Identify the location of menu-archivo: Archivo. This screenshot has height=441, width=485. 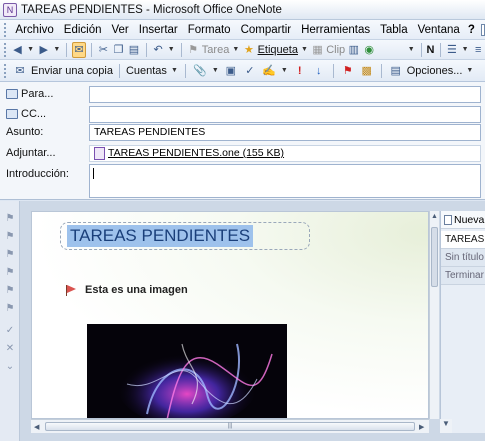
(34, 30).